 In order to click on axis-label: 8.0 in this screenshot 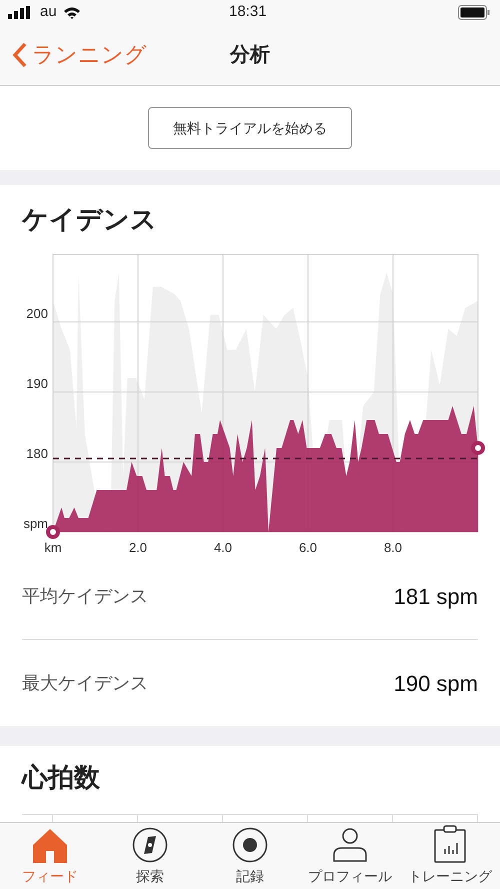, I will do `click(393, 547)`.